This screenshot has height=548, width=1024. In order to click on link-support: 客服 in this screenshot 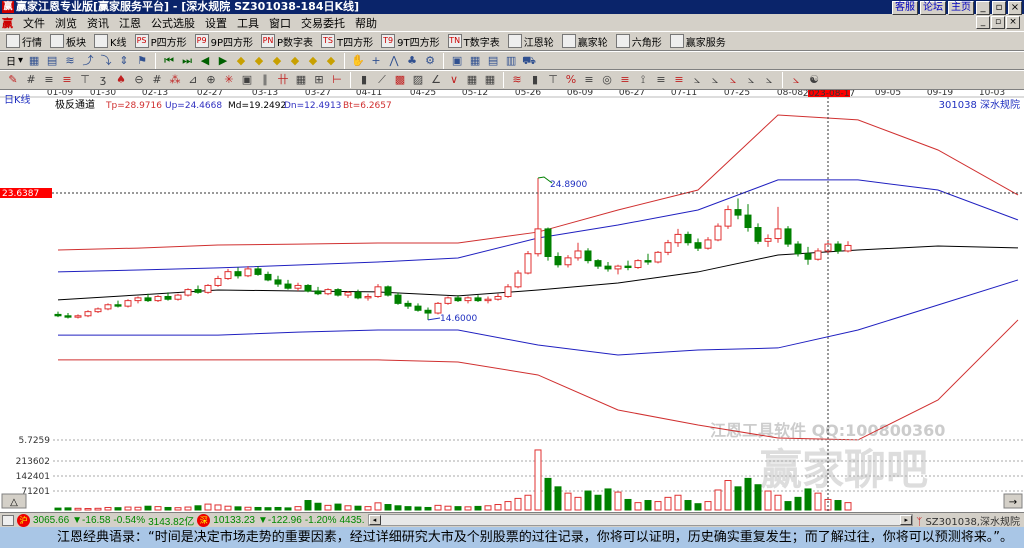, I will do `click(905, 8)`.